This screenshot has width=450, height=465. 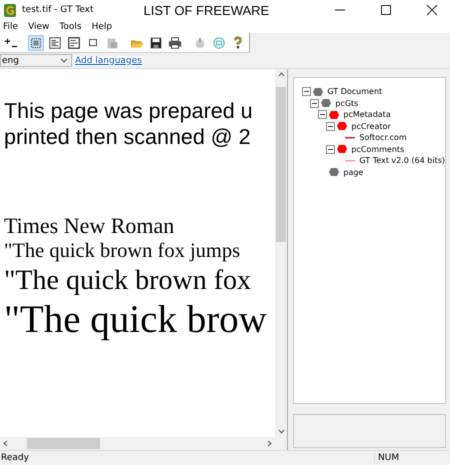 I want to click on tree-item: Softocr.com, so click(x=383, y=137).